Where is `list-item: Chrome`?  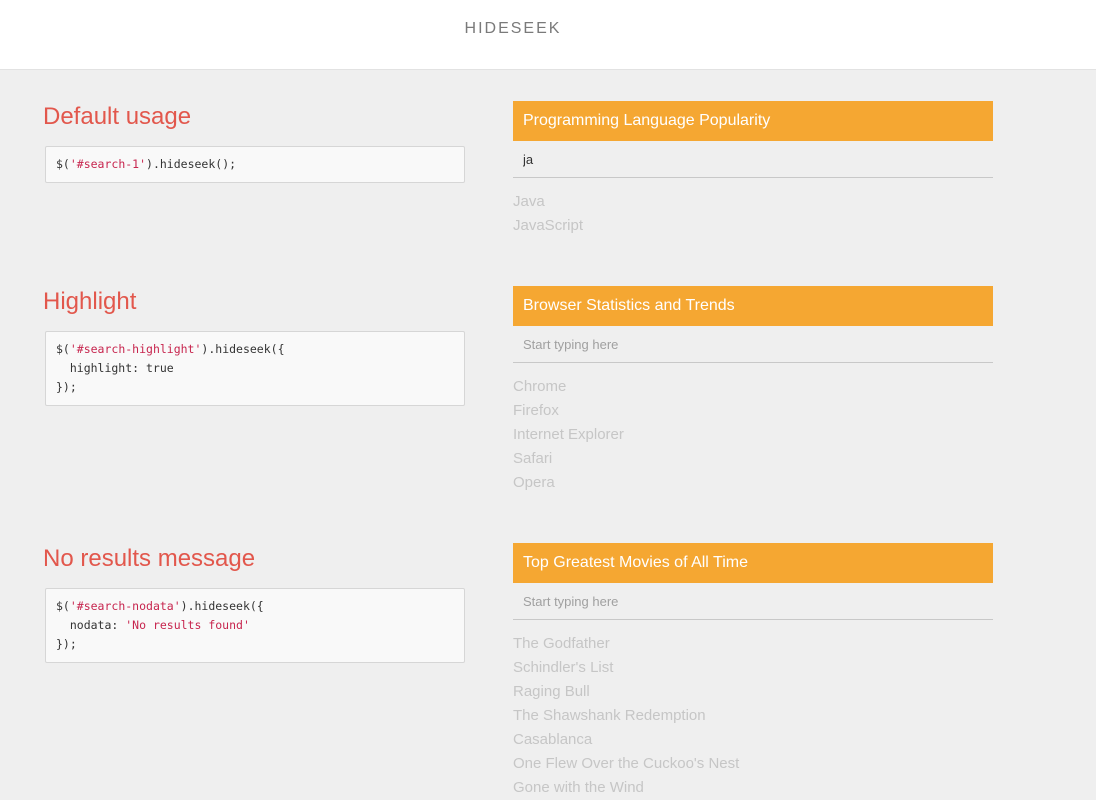 list-item: Chrome is located at coordinates (540, 386).